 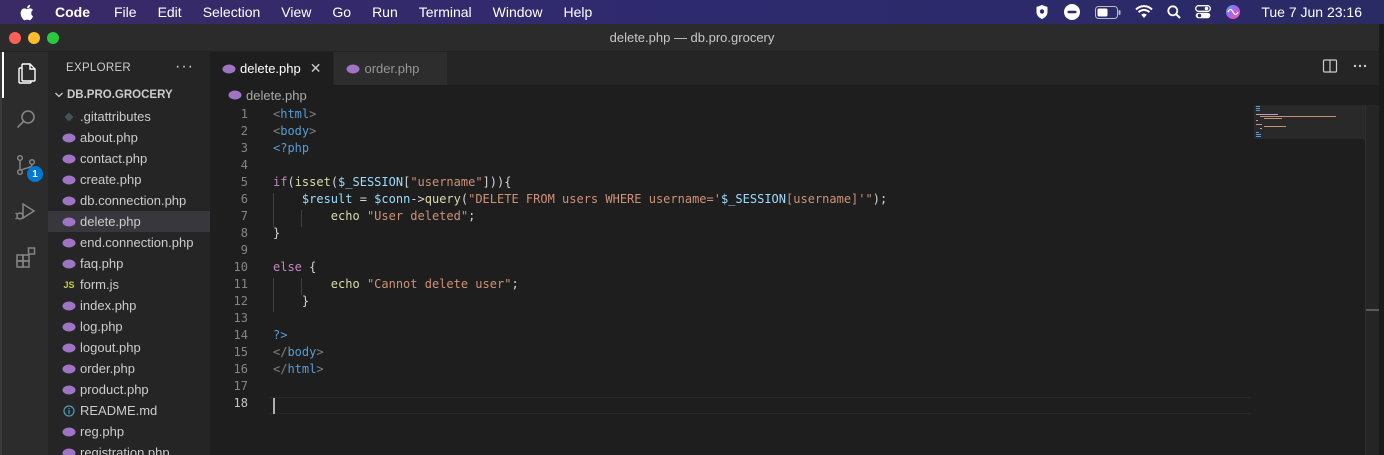 I want to click on tab-label: delete.php, so click(x=270, y=68).